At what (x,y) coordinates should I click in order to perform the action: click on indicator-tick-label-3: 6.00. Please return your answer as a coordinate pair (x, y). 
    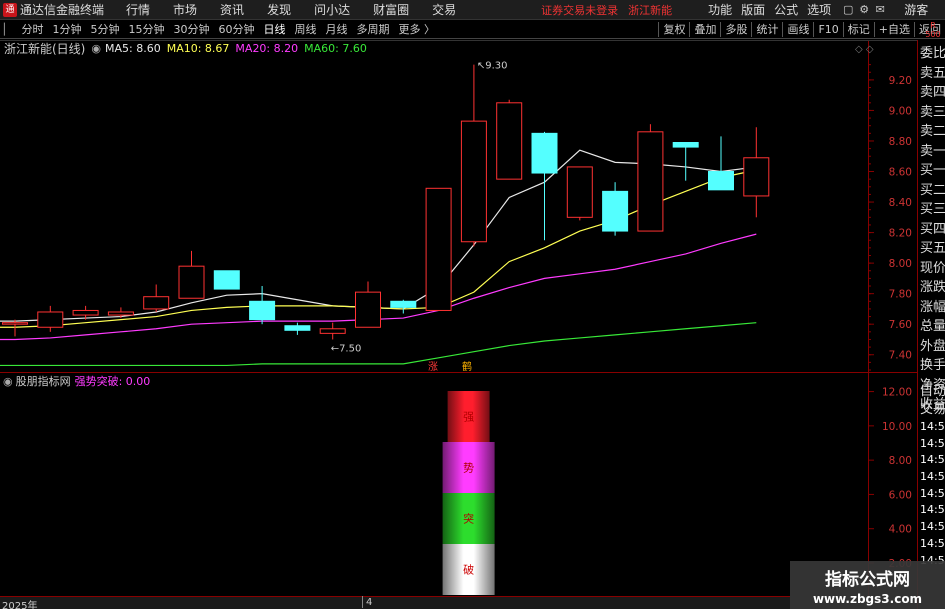
    Looking at the image, I should click on (900, 495).